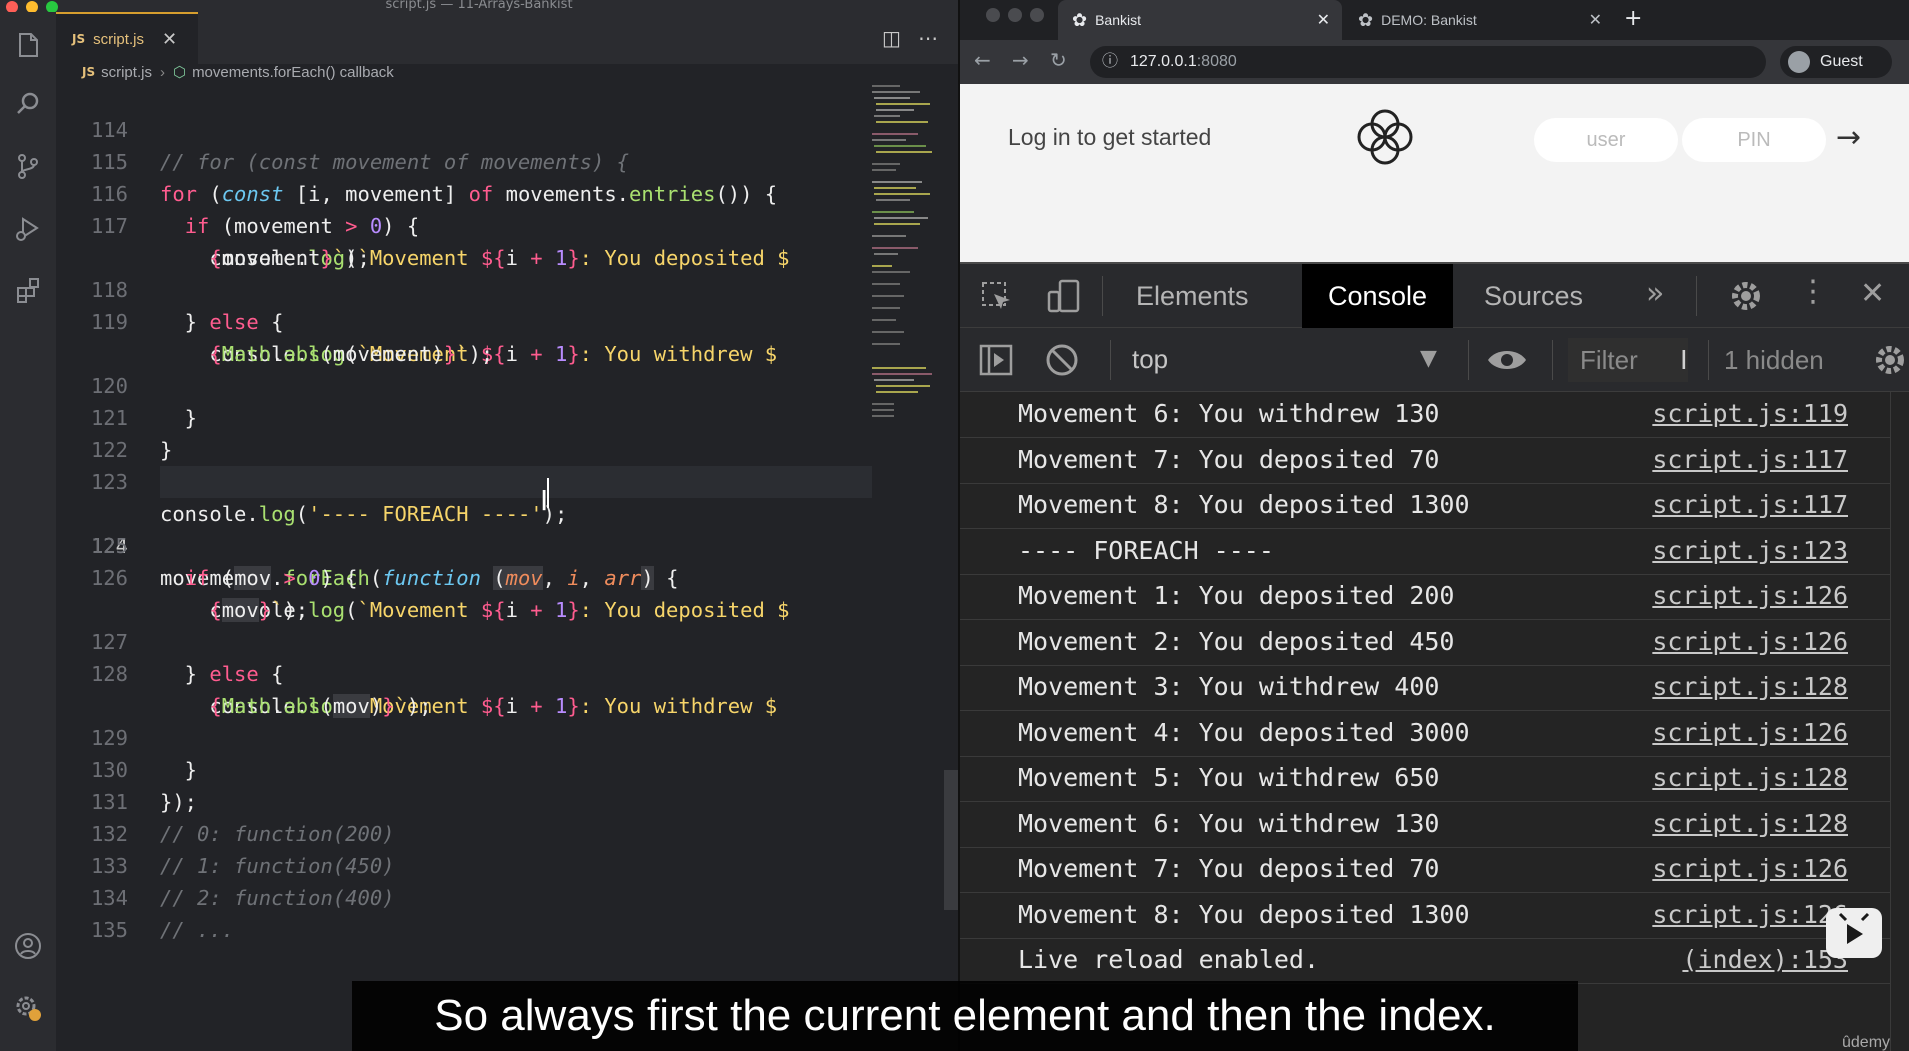 The height and width of the screenshot is (1051, 1909). I want to click on console-settings-gear-icon, so click(1890, 364).